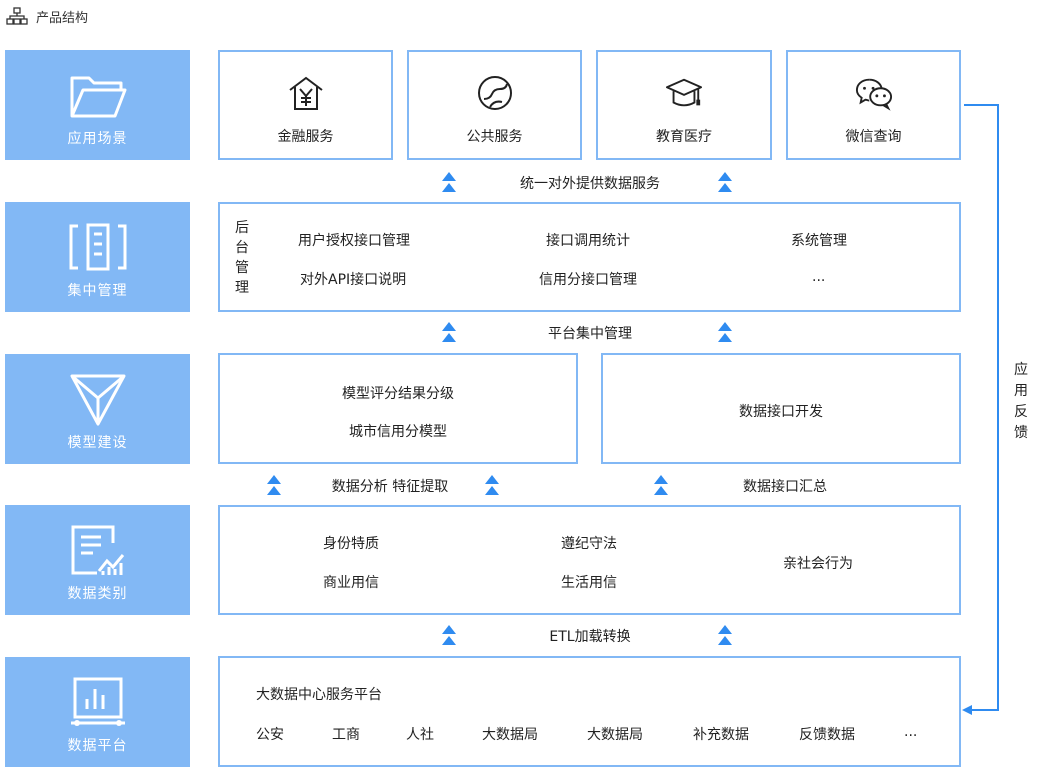  What do you see at coordinates (98, 95) in the screenshot?
I see `folder-icon` at bounding box center [98, 95].